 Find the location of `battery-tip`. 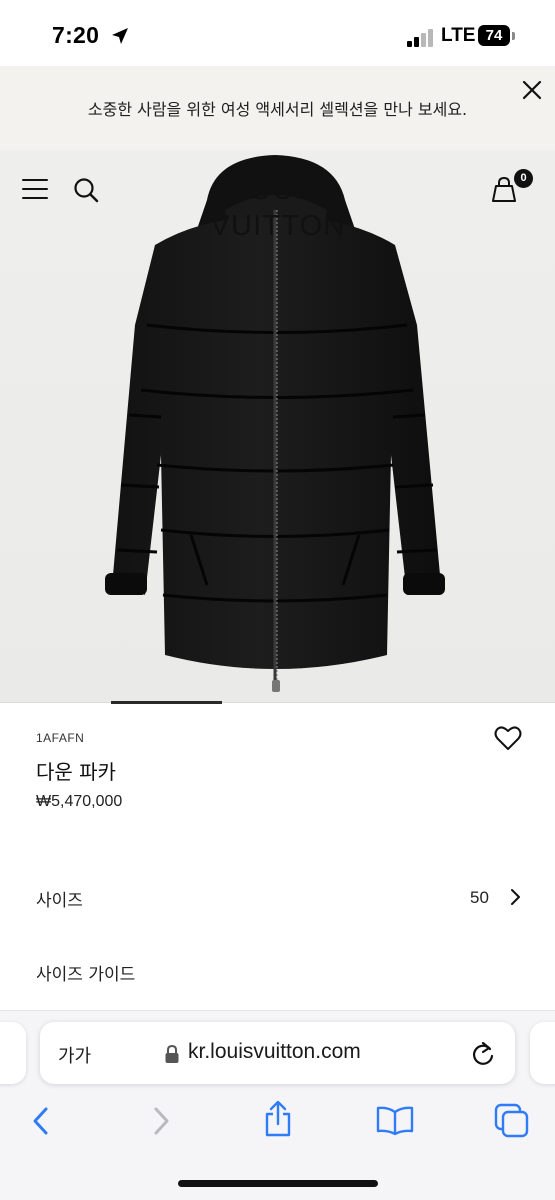

battery-tip is located at coordinates (513, 36).